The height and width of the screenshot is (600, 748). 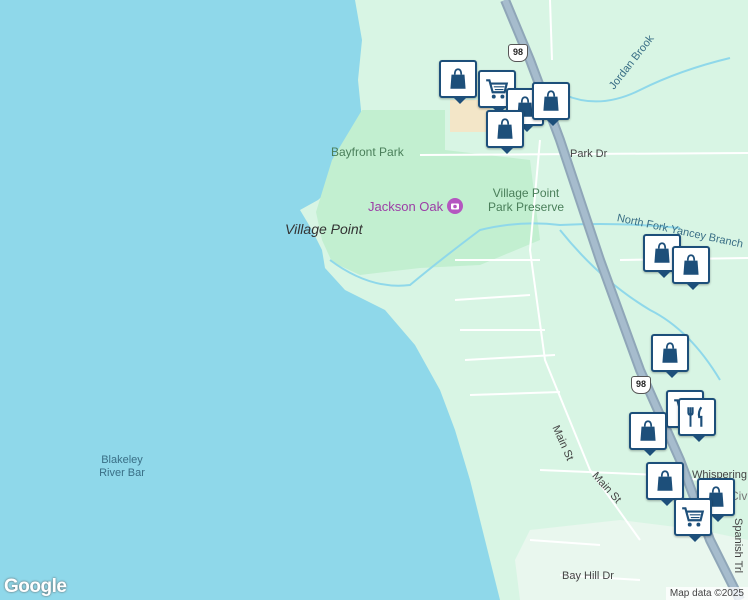 What do you see at coordinates (324, 229) in the screenshot?
I see `label-village-point: Village Point` at bounding box center [324, 229].